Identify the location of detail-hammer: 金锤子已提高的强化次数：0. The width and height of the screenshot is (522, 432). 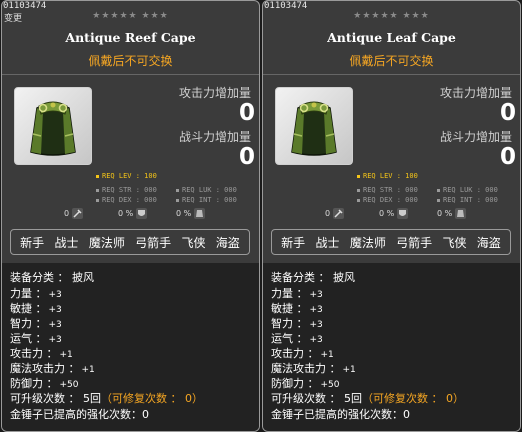
(79, 414).